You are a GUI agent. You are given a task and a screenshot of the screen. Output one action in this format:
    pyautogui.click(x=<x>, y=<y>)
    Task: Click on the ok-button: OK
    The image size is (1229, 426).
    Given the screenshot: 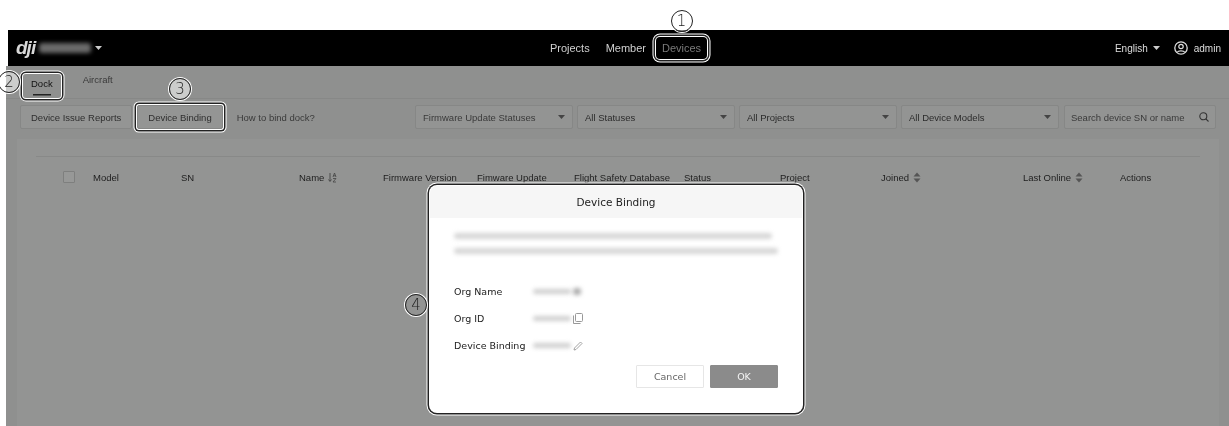 What is the action you would take?
    pyautogui.click(x=744, y=376)
    